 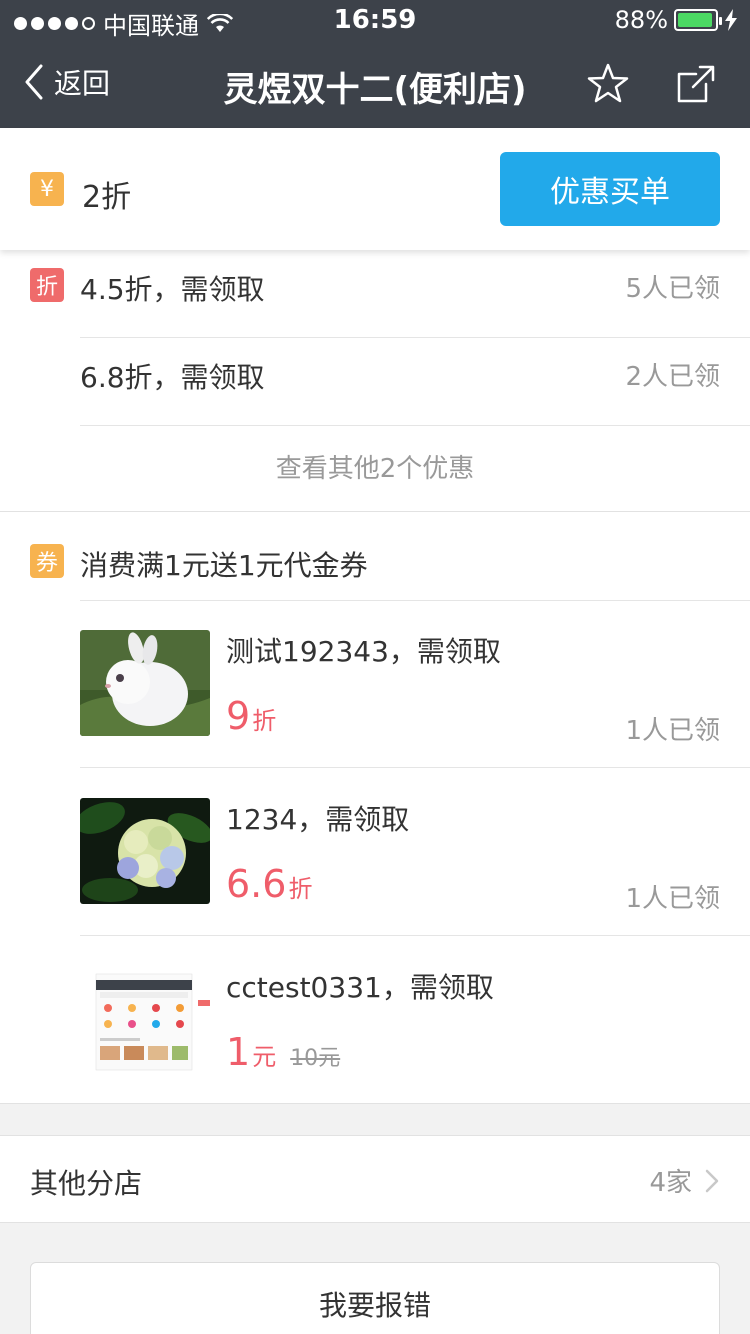 I want to click on original-price: 10元, so click(x=315, y=1058).